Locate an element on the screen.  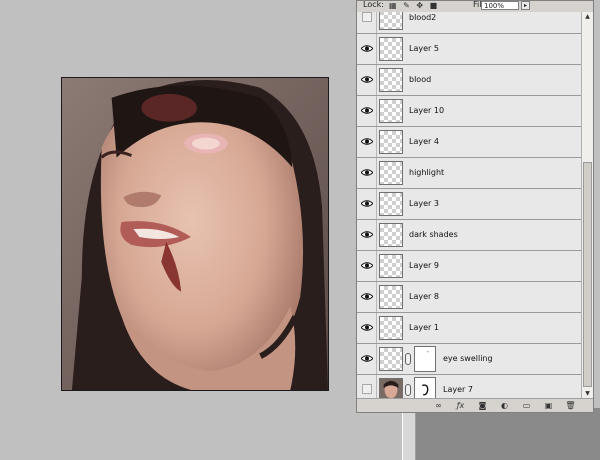
layer-row: Layer 8 is located at coordinates (469, 297).